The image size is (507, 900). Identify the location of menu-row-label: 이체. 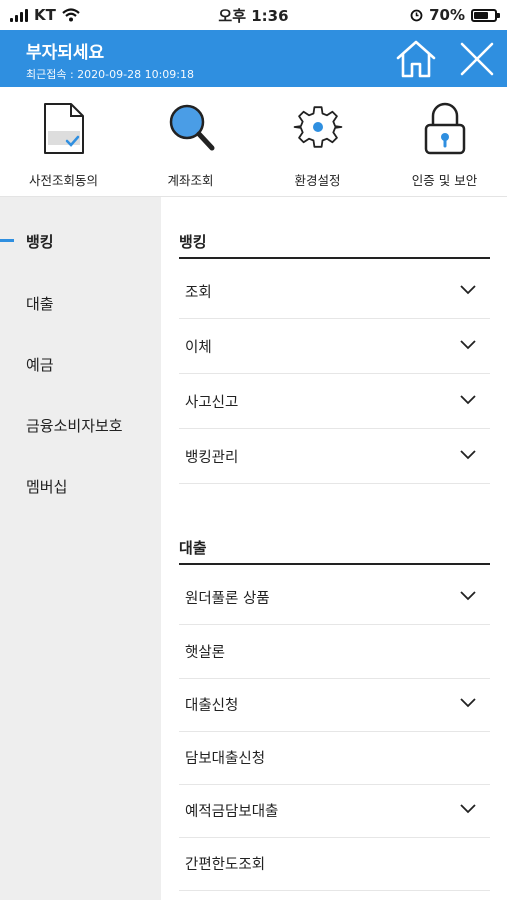
(198, 348).